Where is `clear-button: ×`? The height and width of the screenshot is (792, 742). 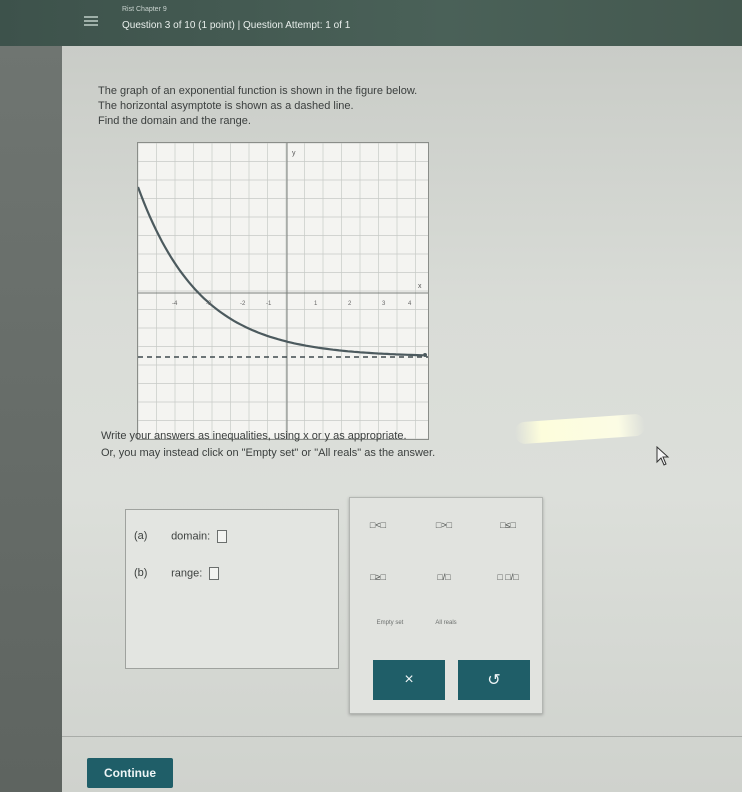
clear-button: × is located at coordinates (409, 680).